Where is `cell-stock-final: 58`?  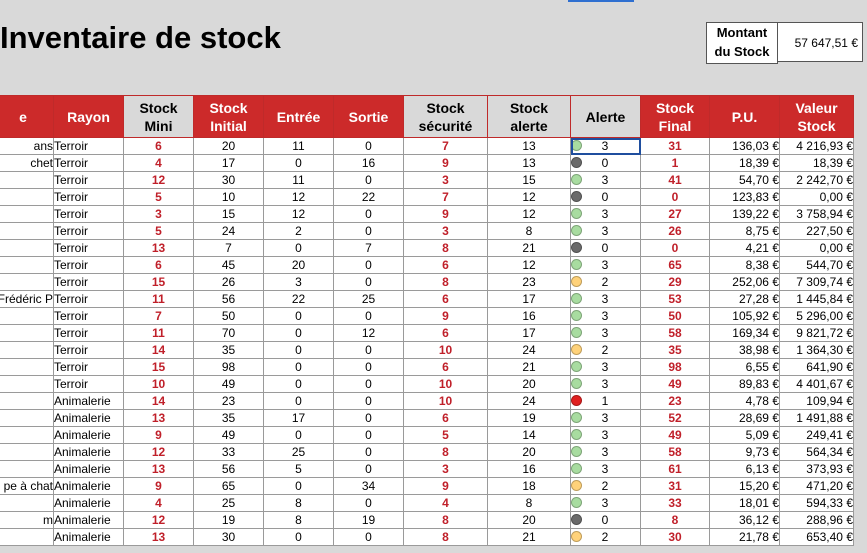 cell-stock-final: 58 is located at coordinates (675, 452).